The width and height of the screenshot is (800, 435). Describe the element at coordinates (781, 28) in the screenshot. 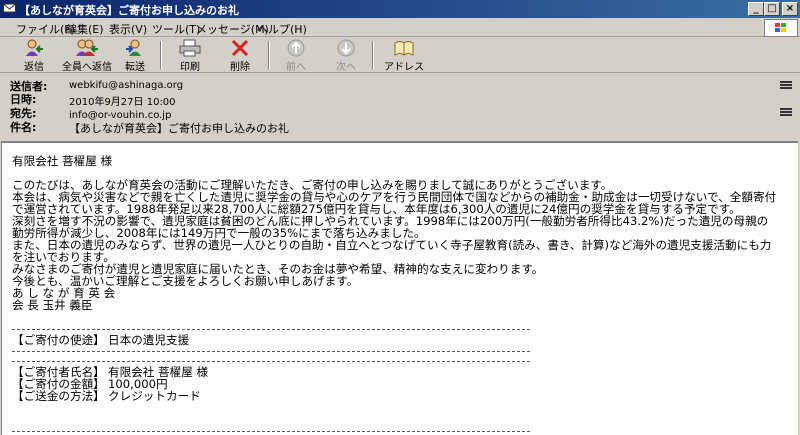

I see `windows-logo-icon` at that location.